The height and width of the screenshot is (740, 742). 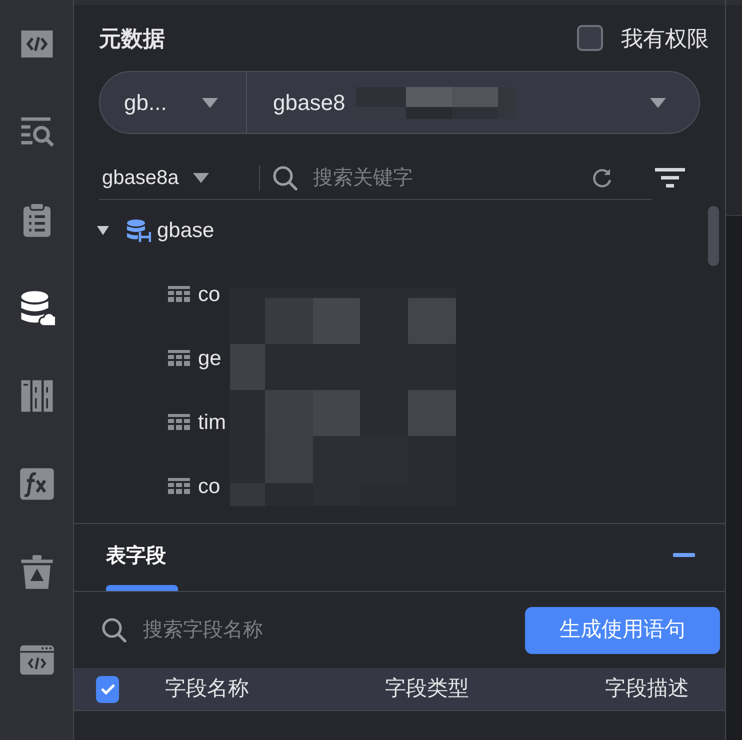 I want to click on search-field: 搜索关键字, so click(x=448, y=178).